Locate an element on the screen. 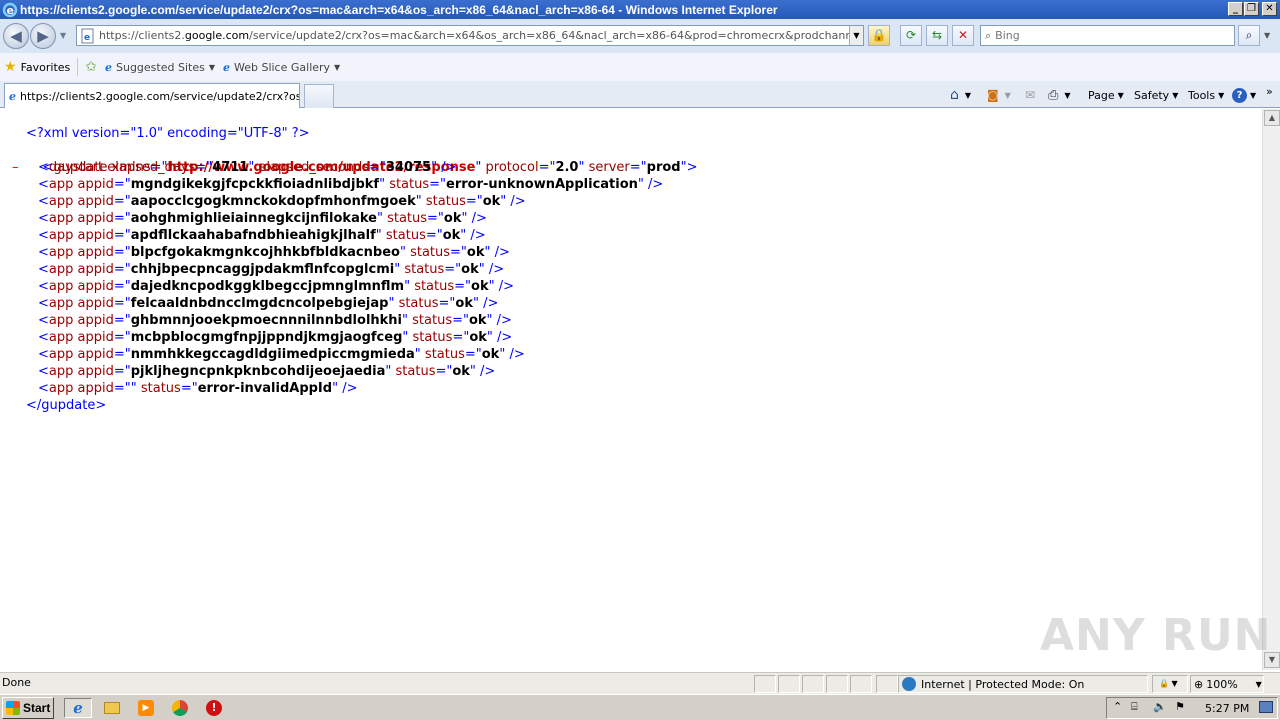  suggested-sites-label: Suggested Sites is located at coordinates (160, 67).